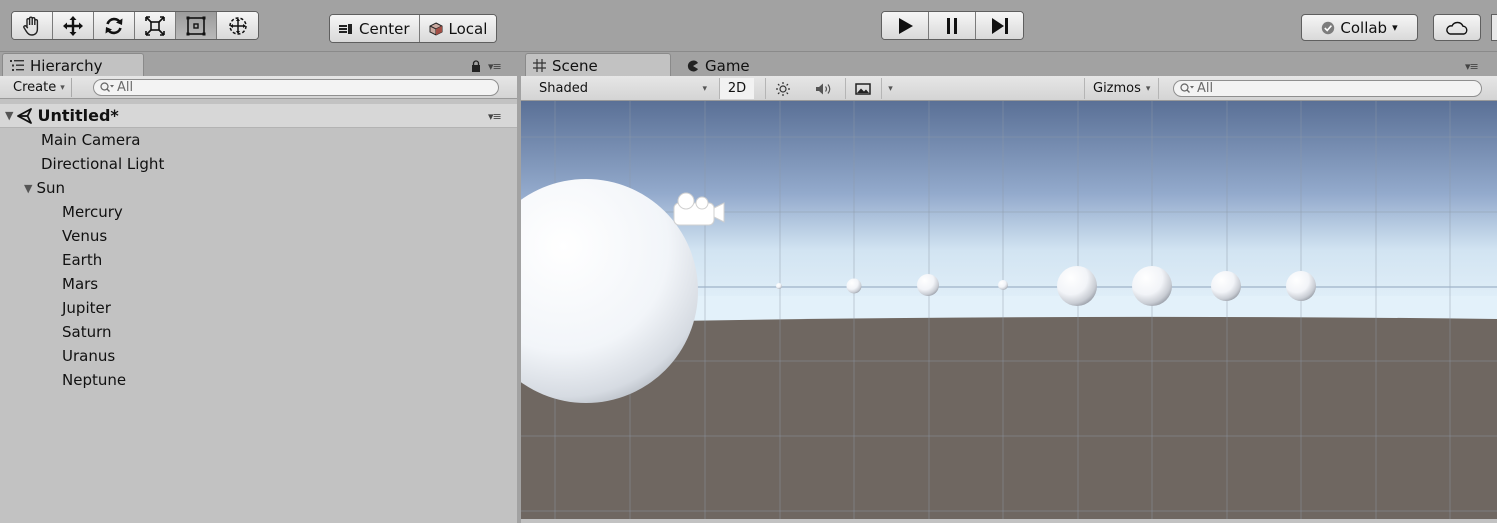 The width and height of the screenshot is (1497, 523). What do you see at coordinates (928, 285) in the screenshot?
I see `earth-sphere` at bounding box center [928, 285].